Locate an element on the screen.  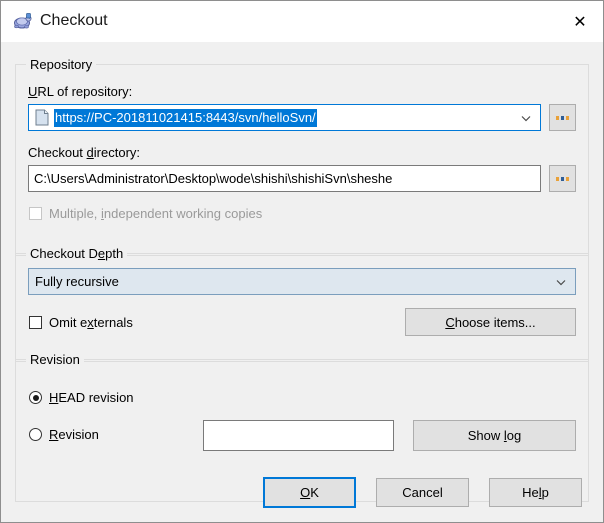
checkout-directory-label: Checkout directory: is located at coordinates (84, 152).